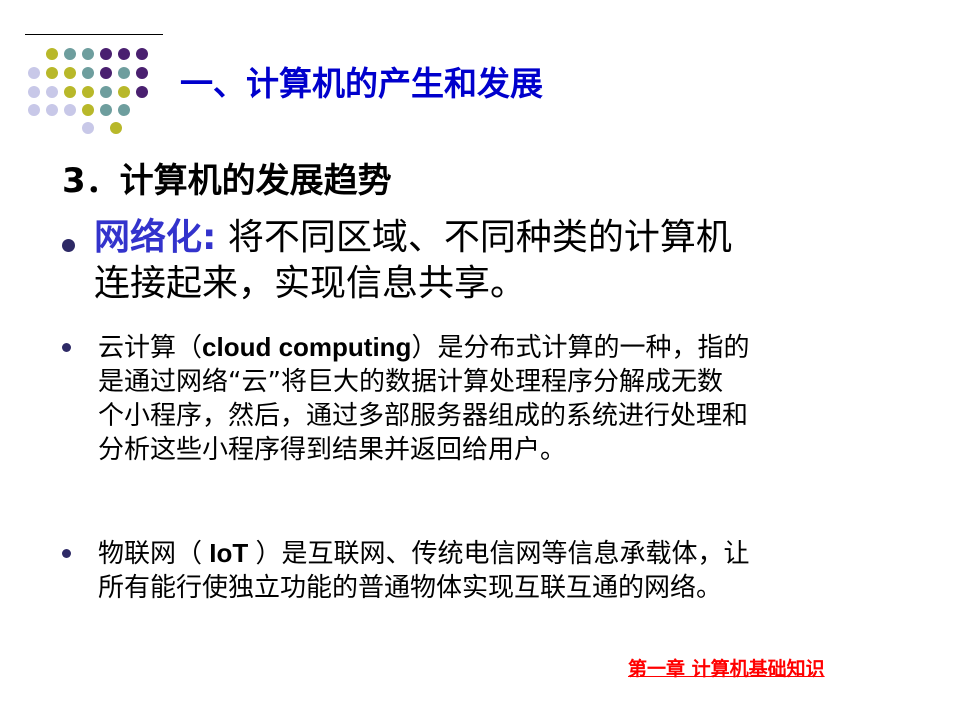  I want to click on bullet-networking-text: 网络化: 将不同区域、不同种类的计算机 连接起来，实现信息共享。, so click(504, 261).